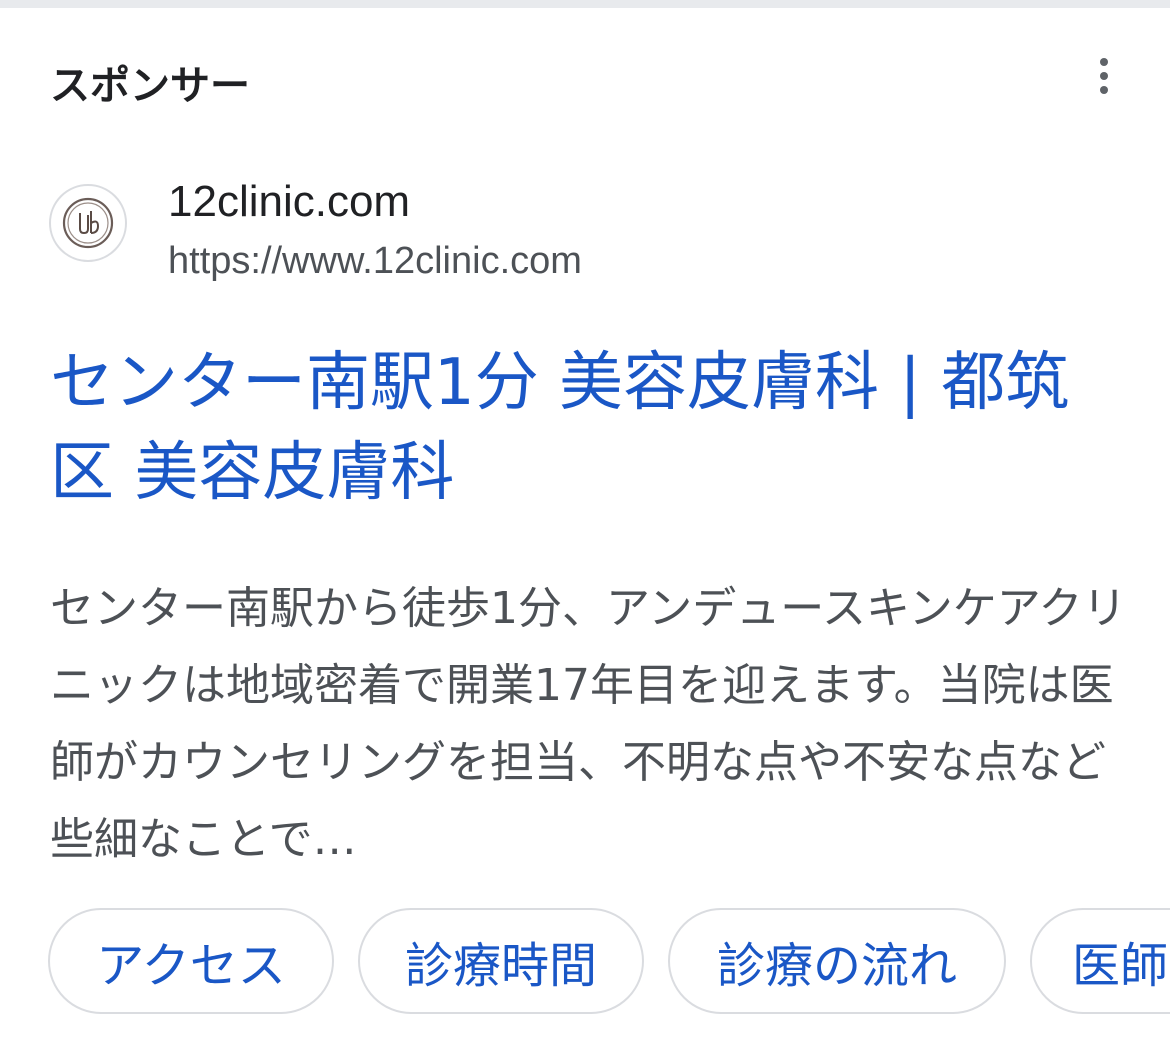  I want to click on clinic-logo-icon, so click(88, 223).